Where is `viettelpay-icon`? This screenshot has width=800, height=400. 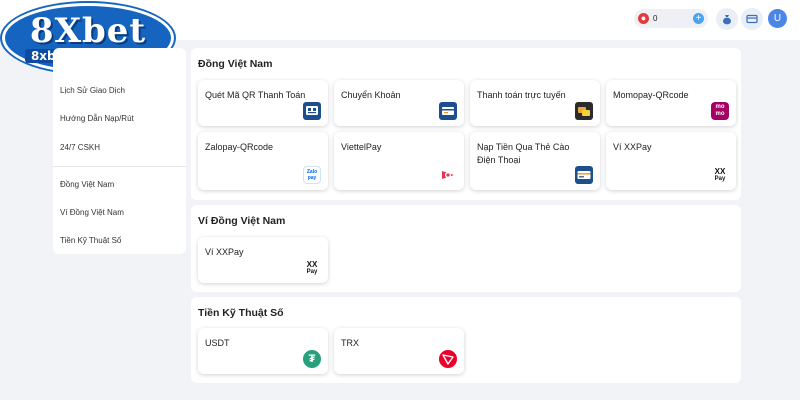
viettelpay-icon is located at coordinates (448, 175).